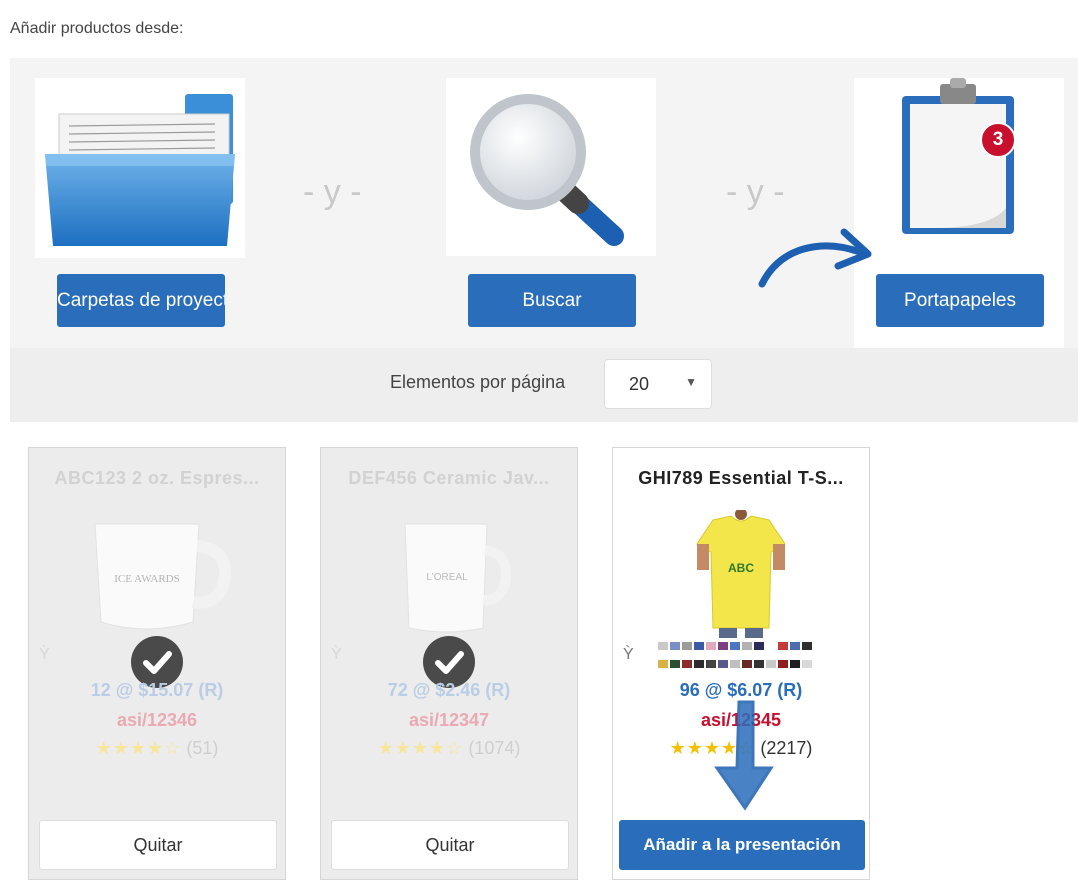  Describe the element at coordinates (332, 192) in the screenshot. I see `separator-1: - y -` at that location.